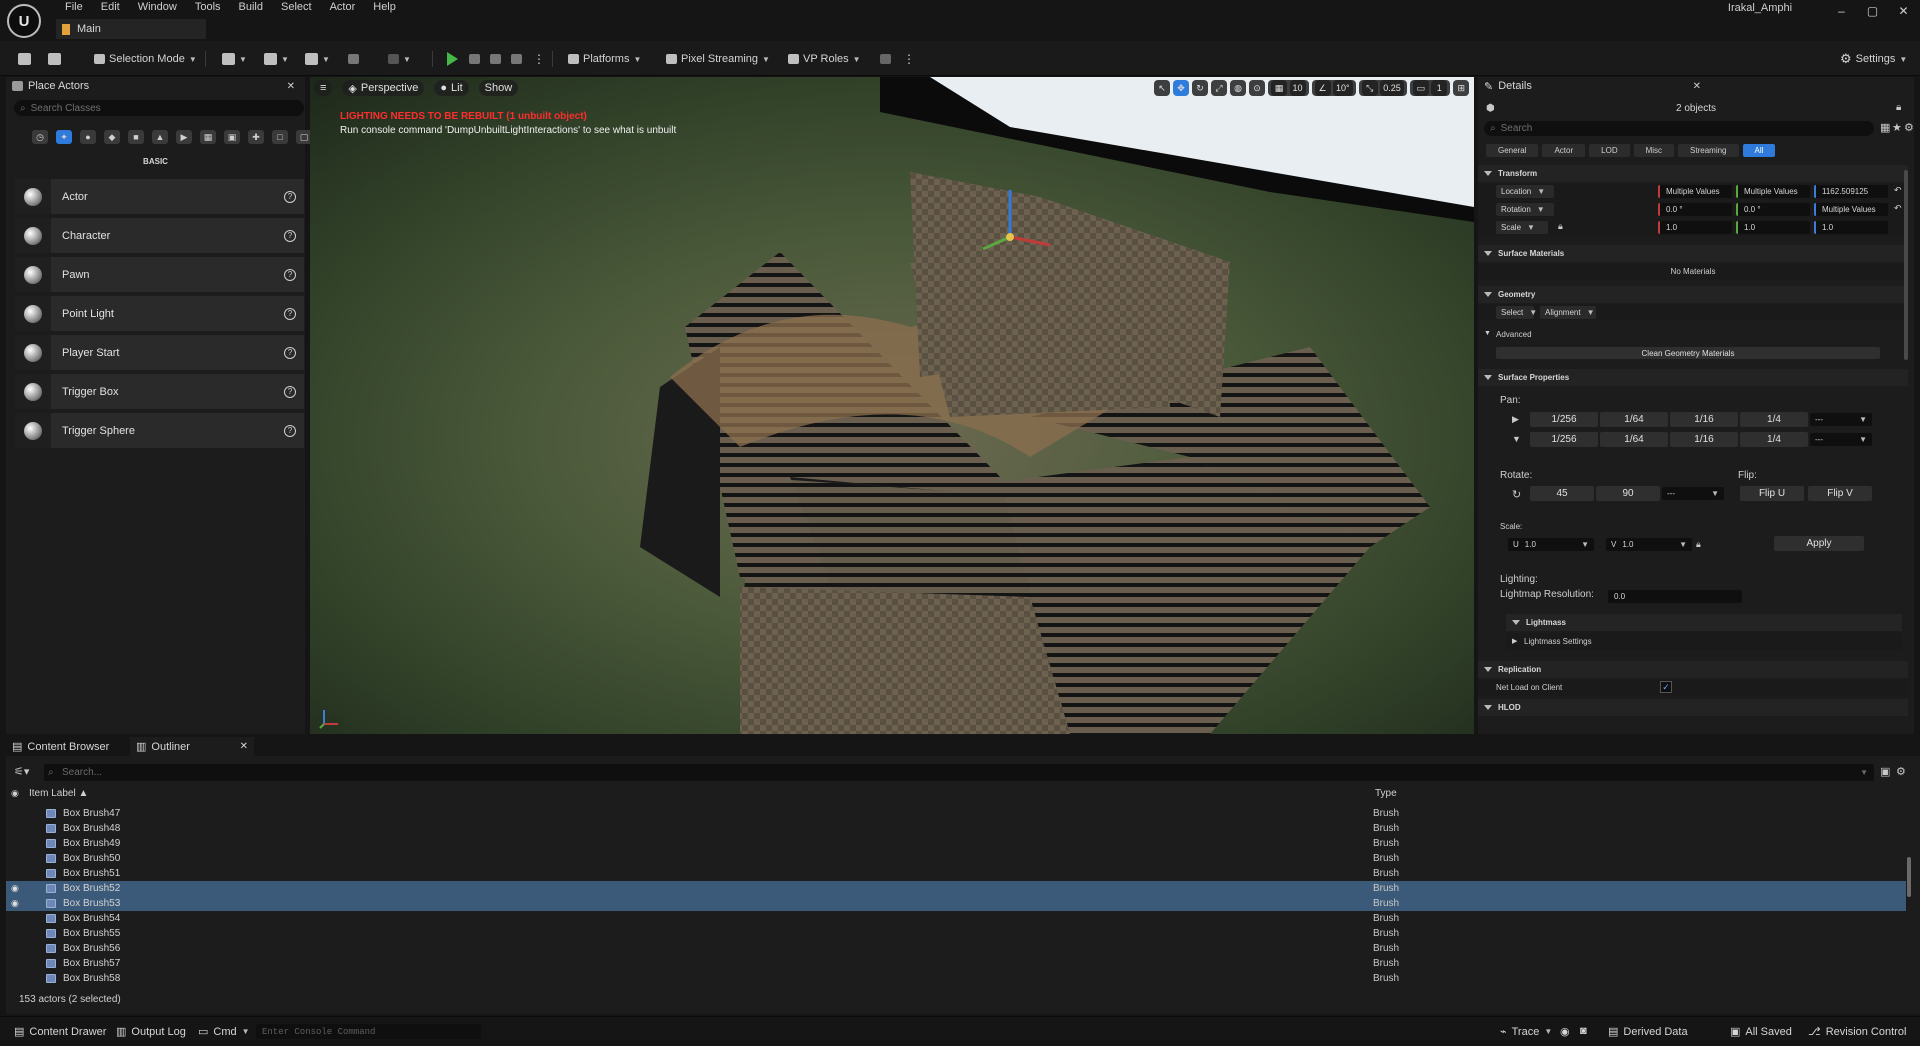 This screenshot has width=1920, height=1046. What do you see at coordinates (136, 137) in the screenshot?
I see `cinematic-icon: ■` at bounding box center [136, 137].